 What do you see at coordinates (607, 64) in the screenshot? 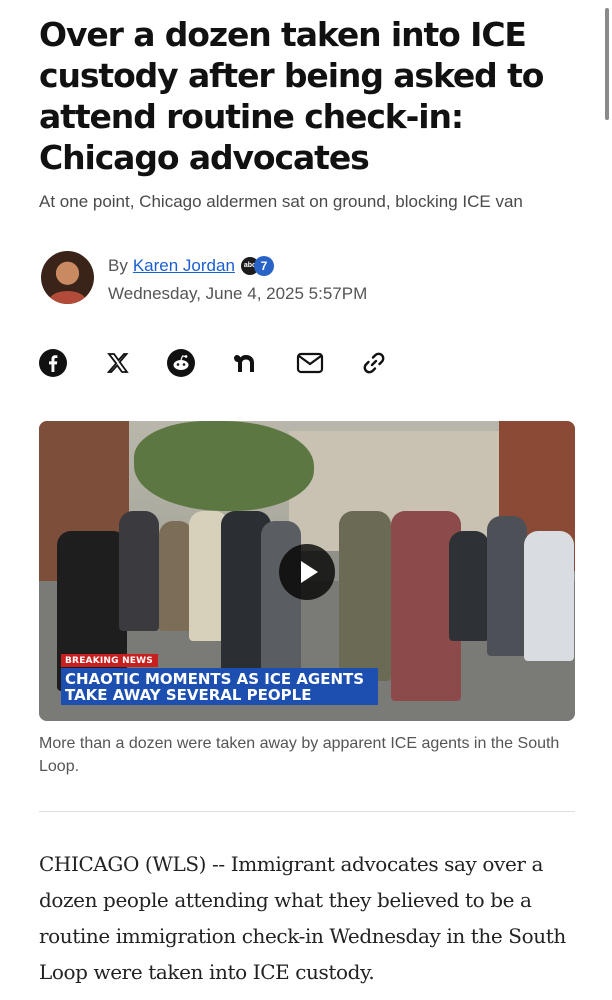
I see `scrollbar` at bounding box center [607, 64].